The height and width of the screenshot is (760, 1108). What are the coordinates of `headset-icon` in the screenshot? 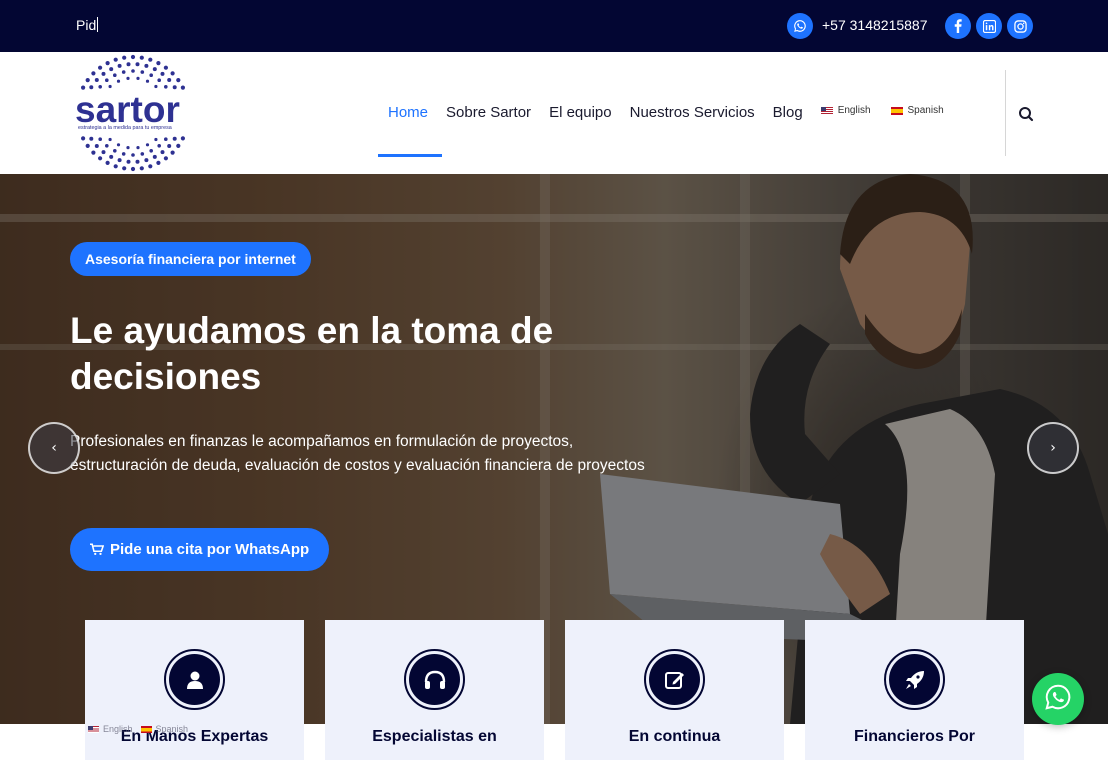 It's located at (434, 679).